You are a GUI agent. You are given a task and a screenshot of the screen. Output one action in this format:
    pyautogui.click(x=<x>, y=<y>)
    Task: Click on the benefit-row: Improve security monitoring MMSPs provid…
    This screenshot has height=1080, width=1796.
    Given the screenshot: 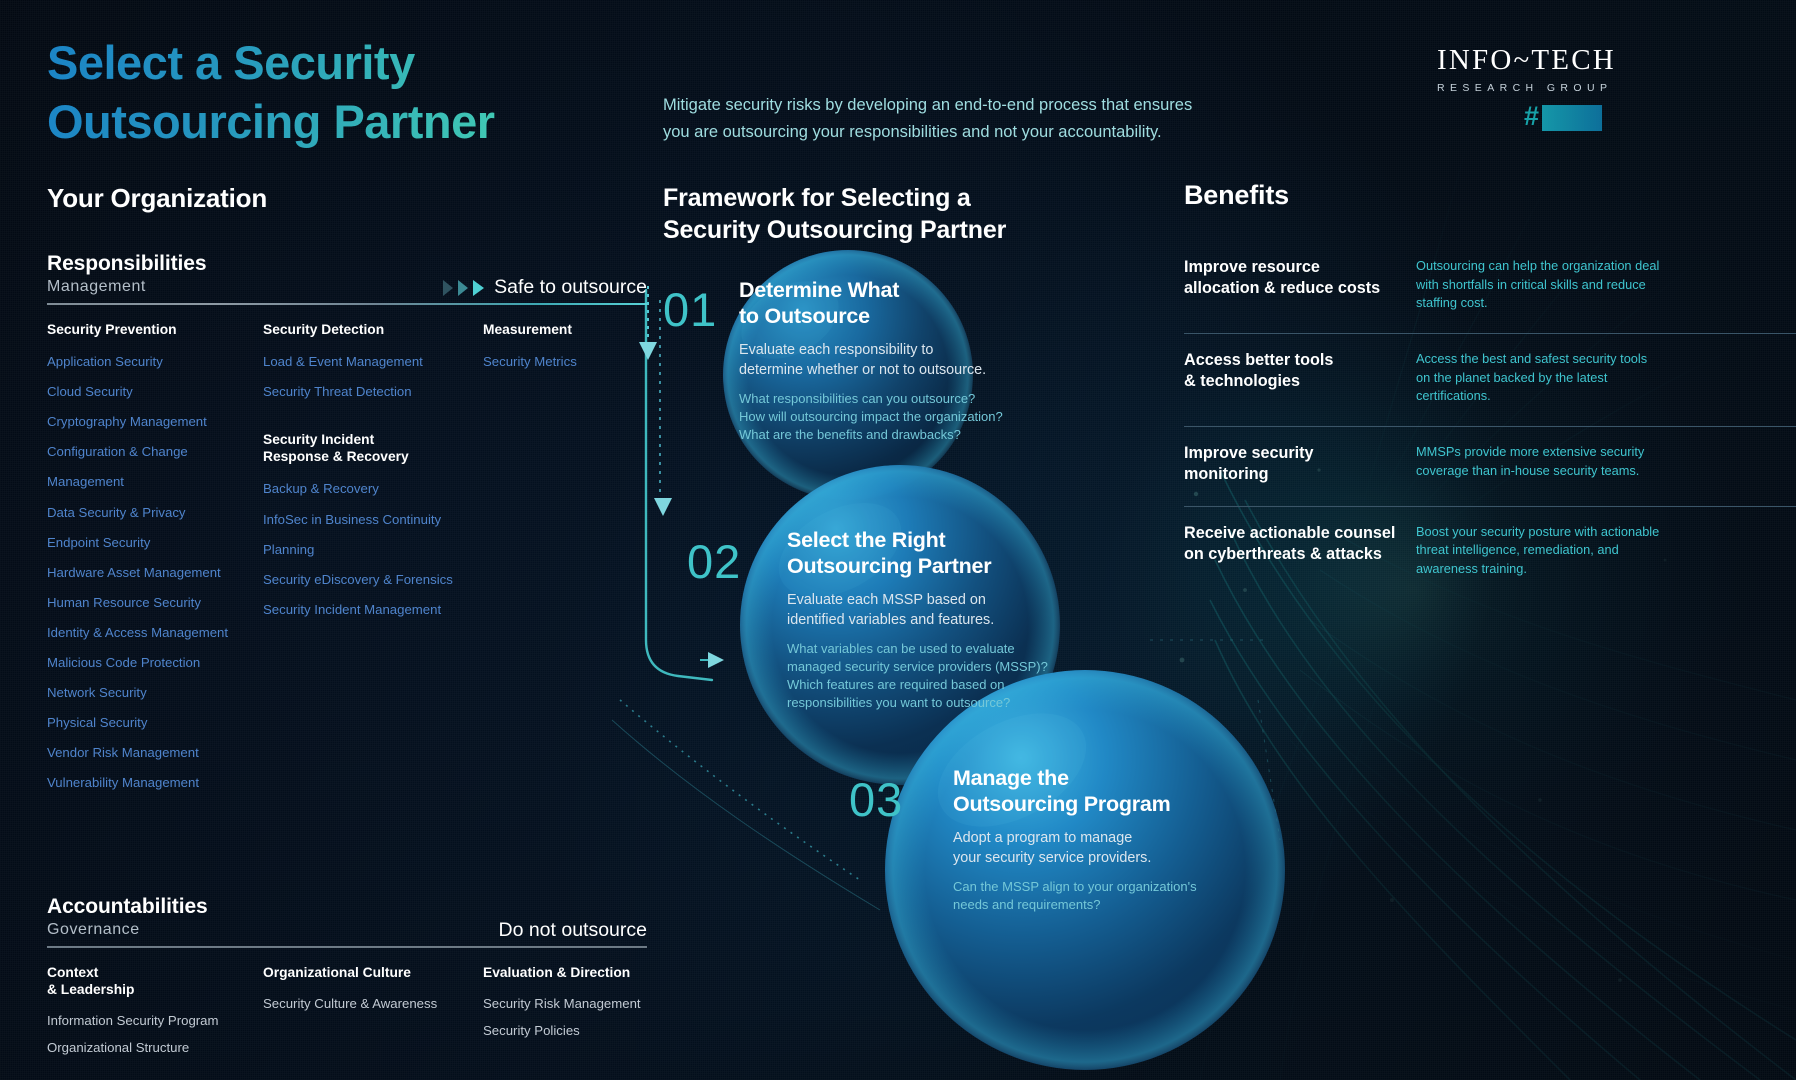 What is the action you would take?
    pyautogui.click(x=1490, y=466)
    